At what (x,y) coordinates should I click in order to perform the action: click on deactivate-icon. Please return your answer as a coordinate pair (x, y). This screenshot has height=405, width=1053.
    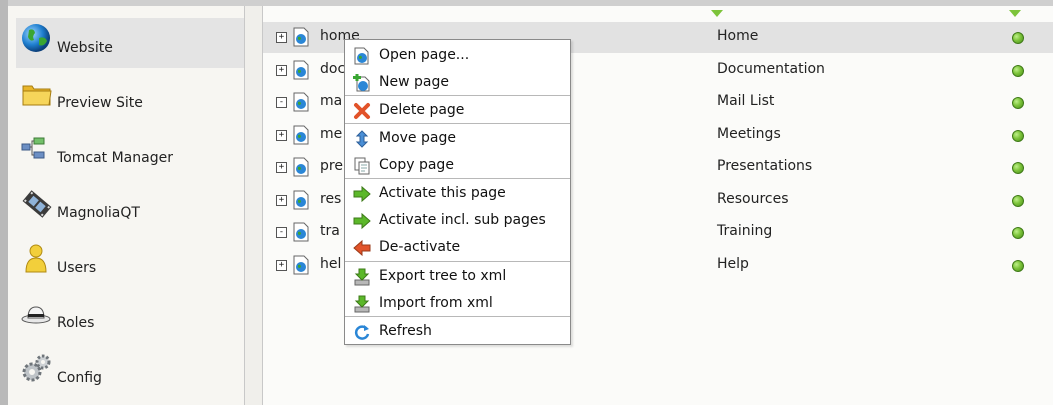
    Looking at the image, I should click on (362, 248).